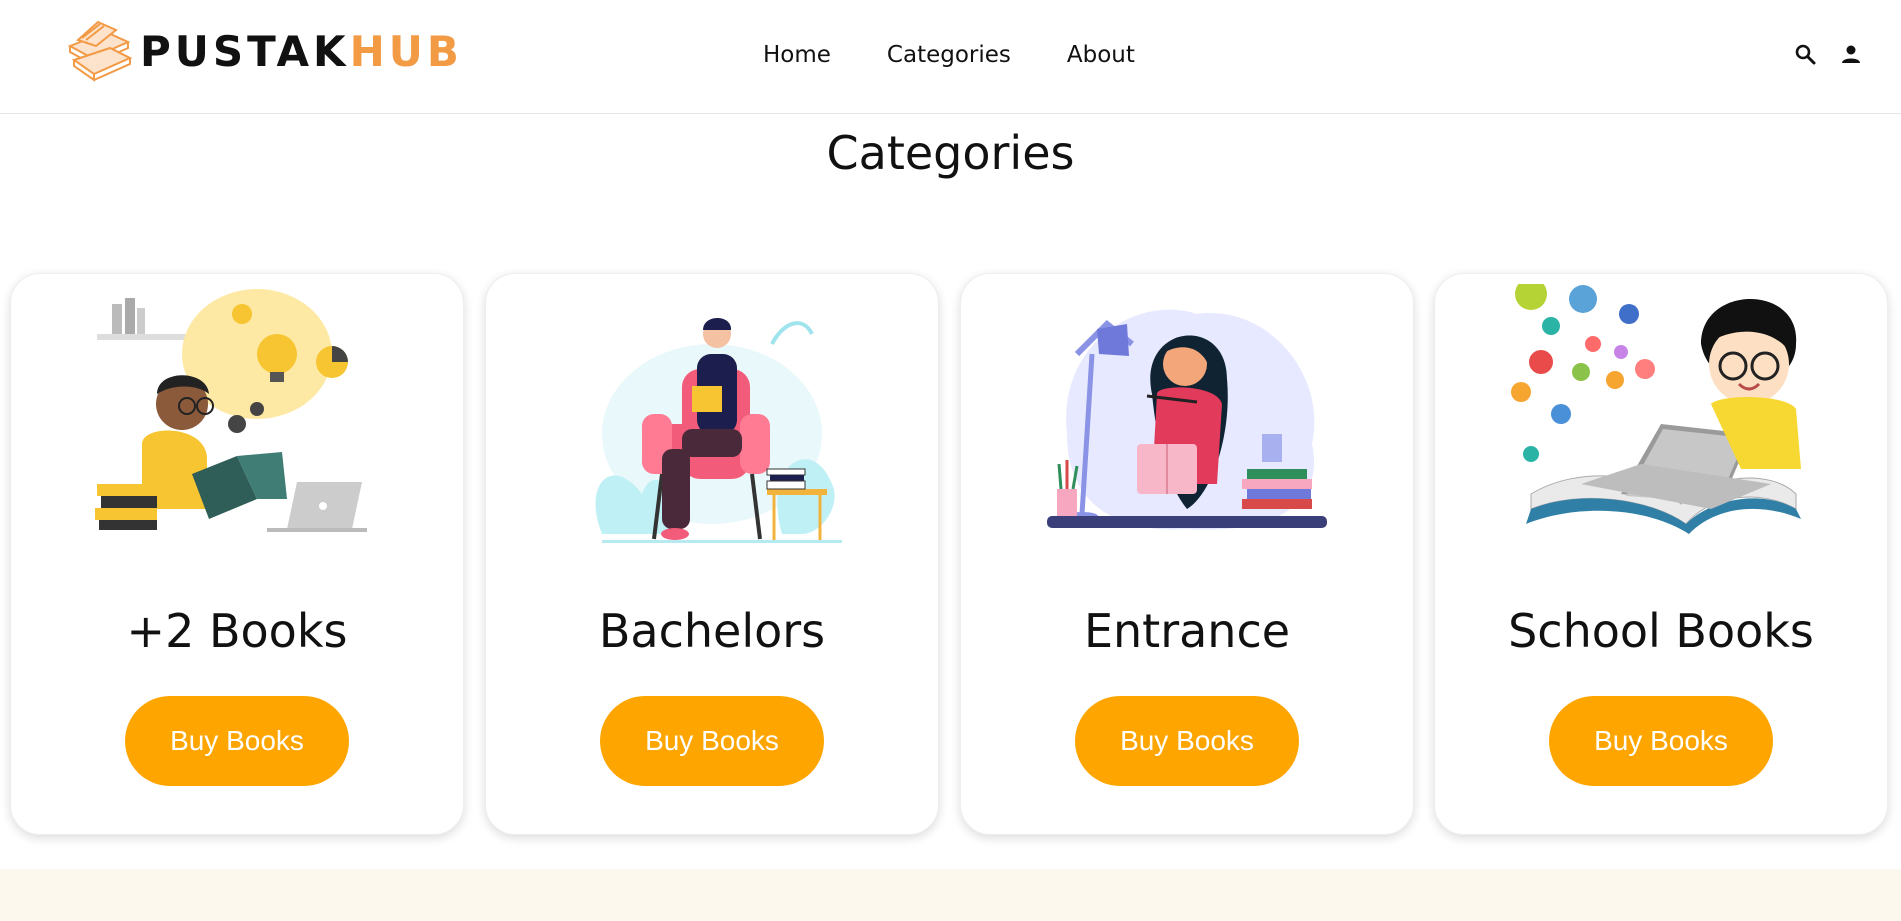 The width and height of the screenshot is (1901, 921). Describe the element at coordinates (718, 430) in the screenshot. I see `man-reading-armchair-illustration` at that location.